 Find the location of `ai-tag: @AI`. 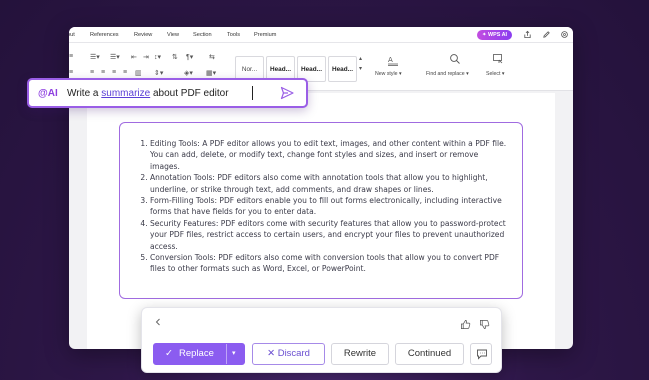

ai-tag: @AI is located at coordinates (48, 93).